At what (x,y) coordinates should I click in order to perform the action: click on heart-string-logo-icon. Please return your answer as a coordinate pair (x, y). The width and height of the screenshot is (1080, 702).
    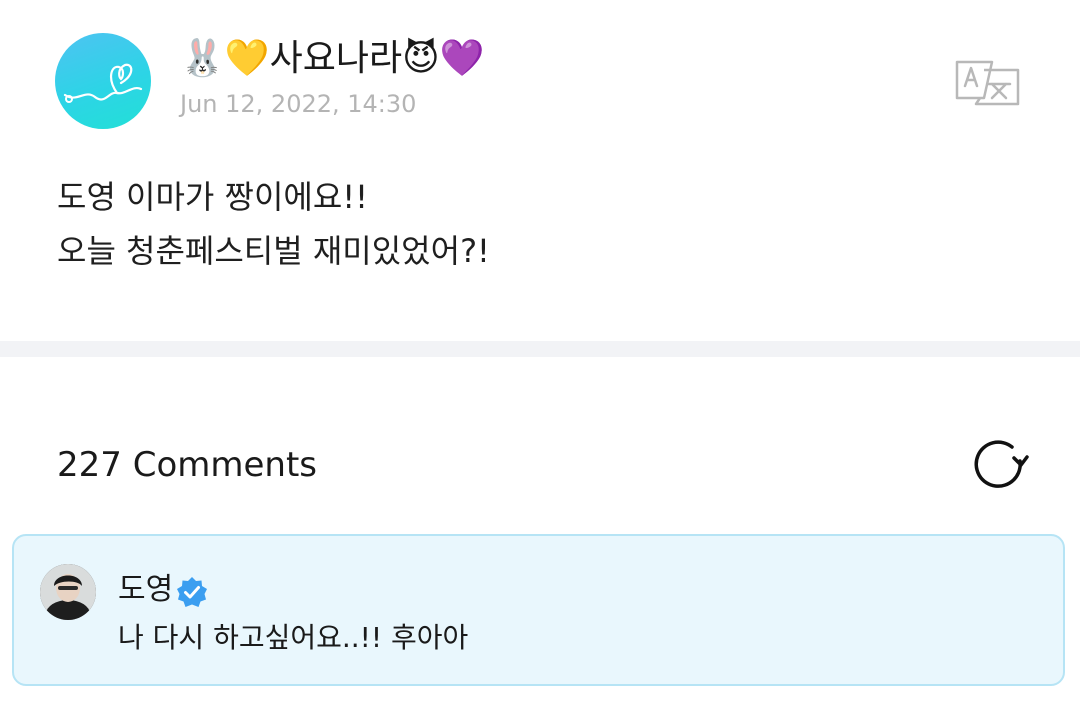
    Looking at the image, I should click on (103, 83).